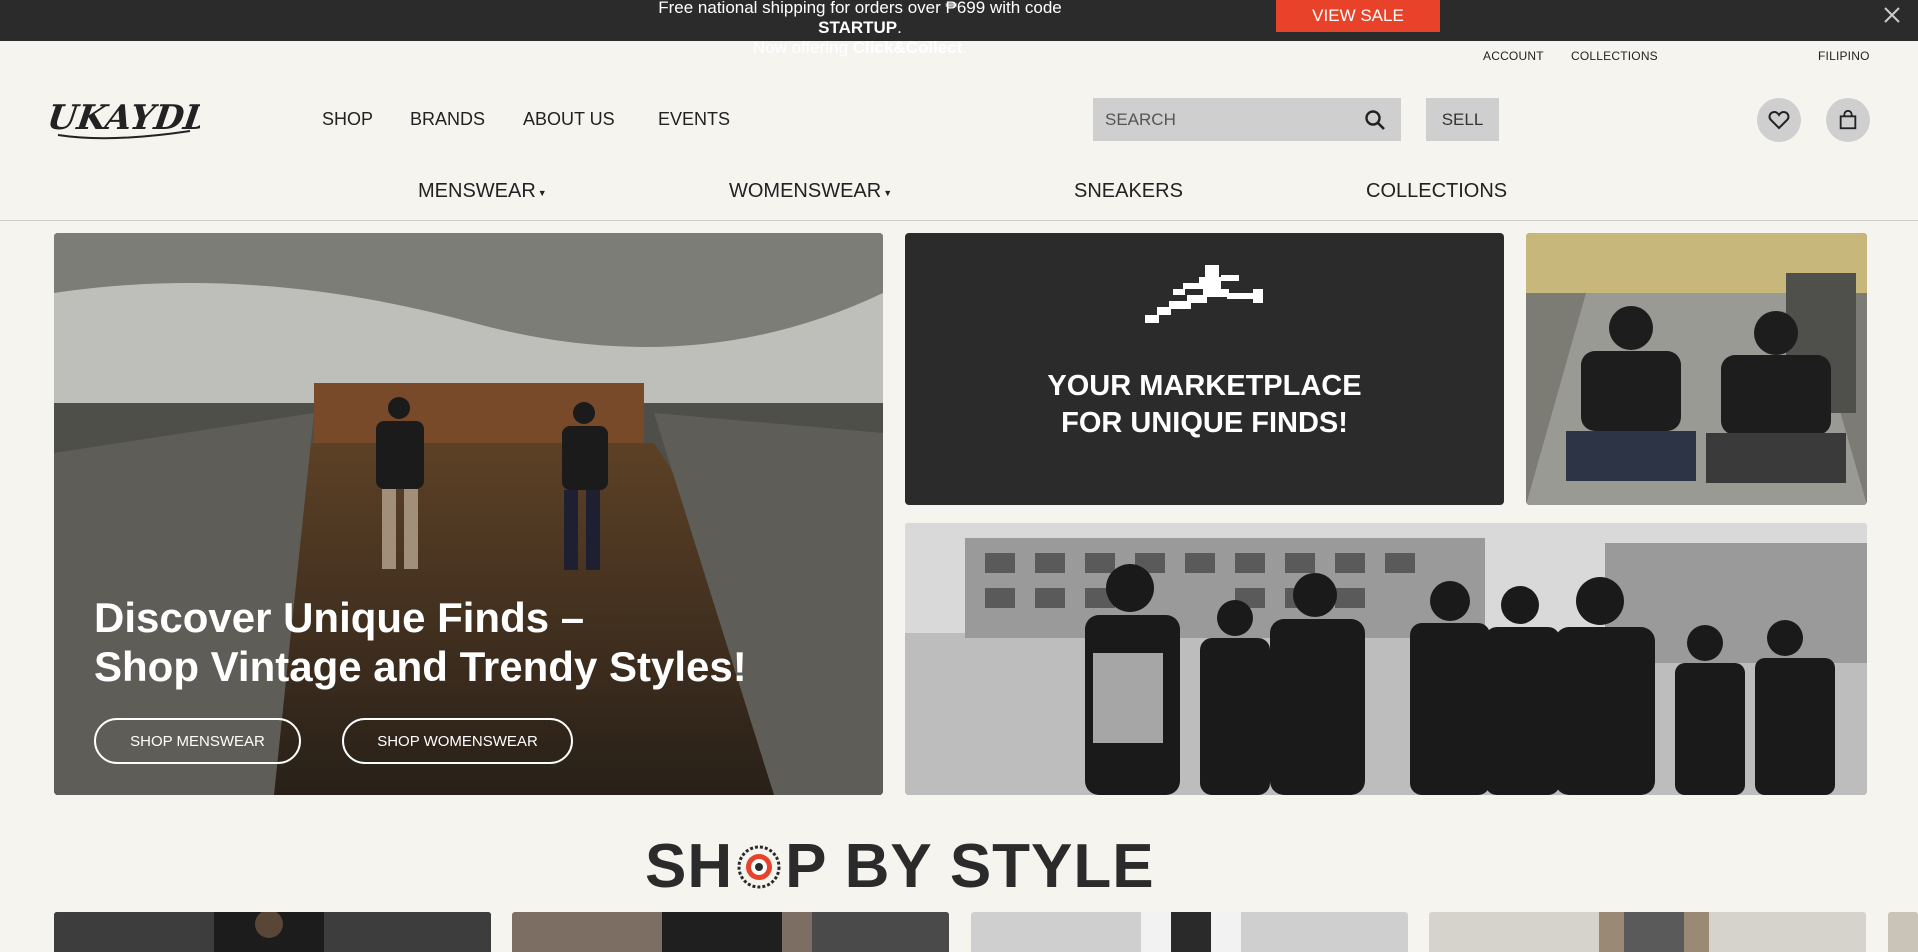 The width and height of the screenshot is (1918, 952). Describe the element at coordinates (1892, 15) in the screenshot. I see `close-icon` at that location.